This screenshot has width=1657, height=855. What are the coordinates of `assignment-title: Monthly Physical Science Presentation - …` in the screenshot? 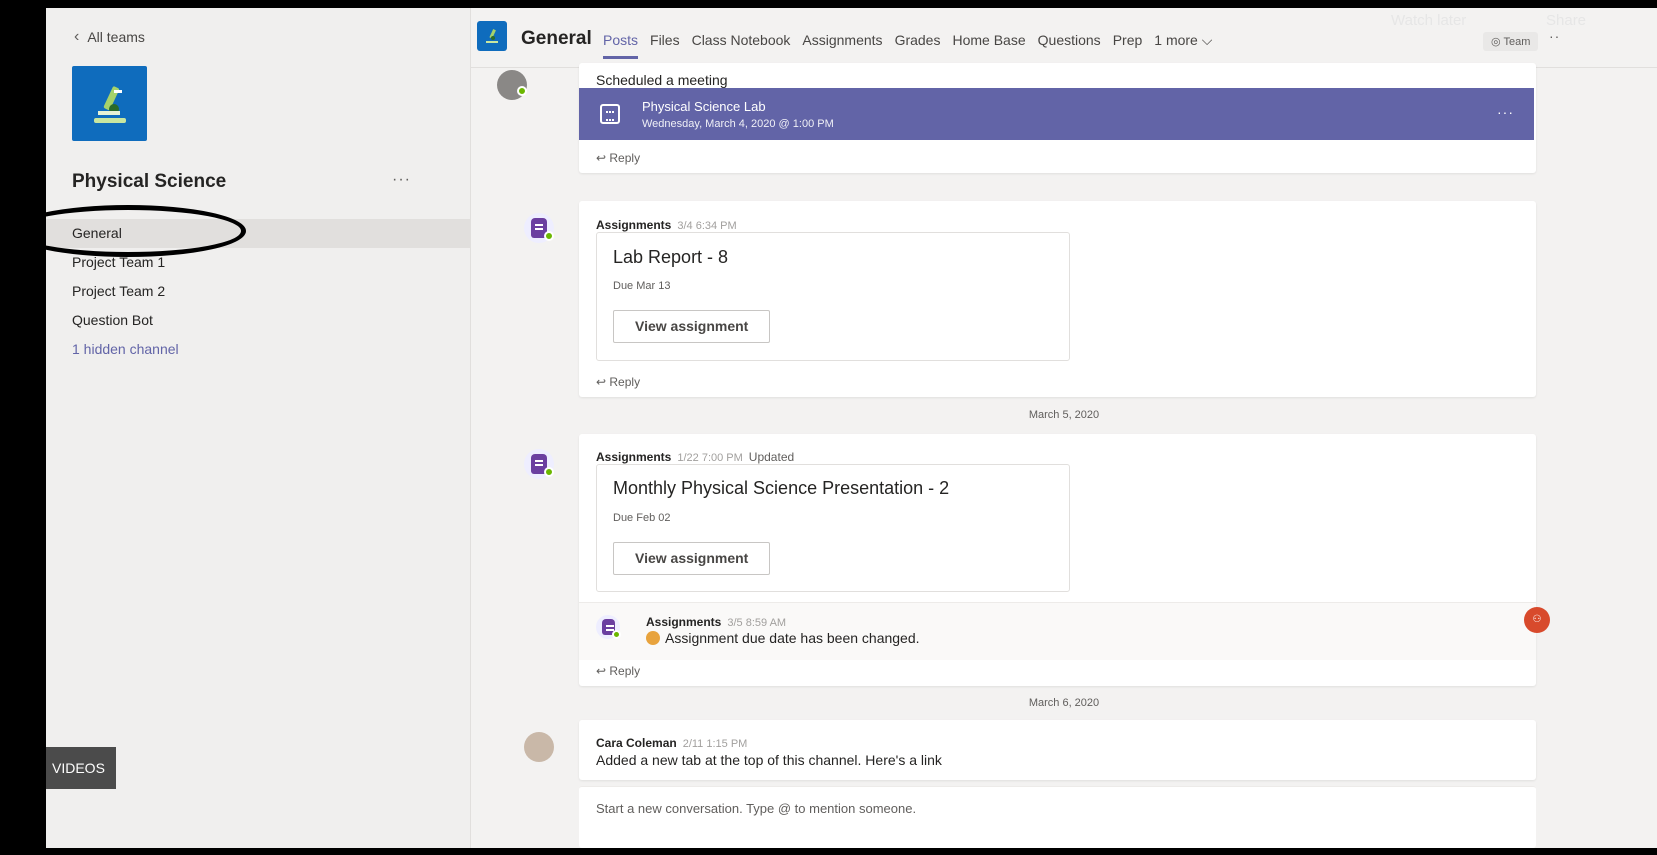 It's located at (781, 488).